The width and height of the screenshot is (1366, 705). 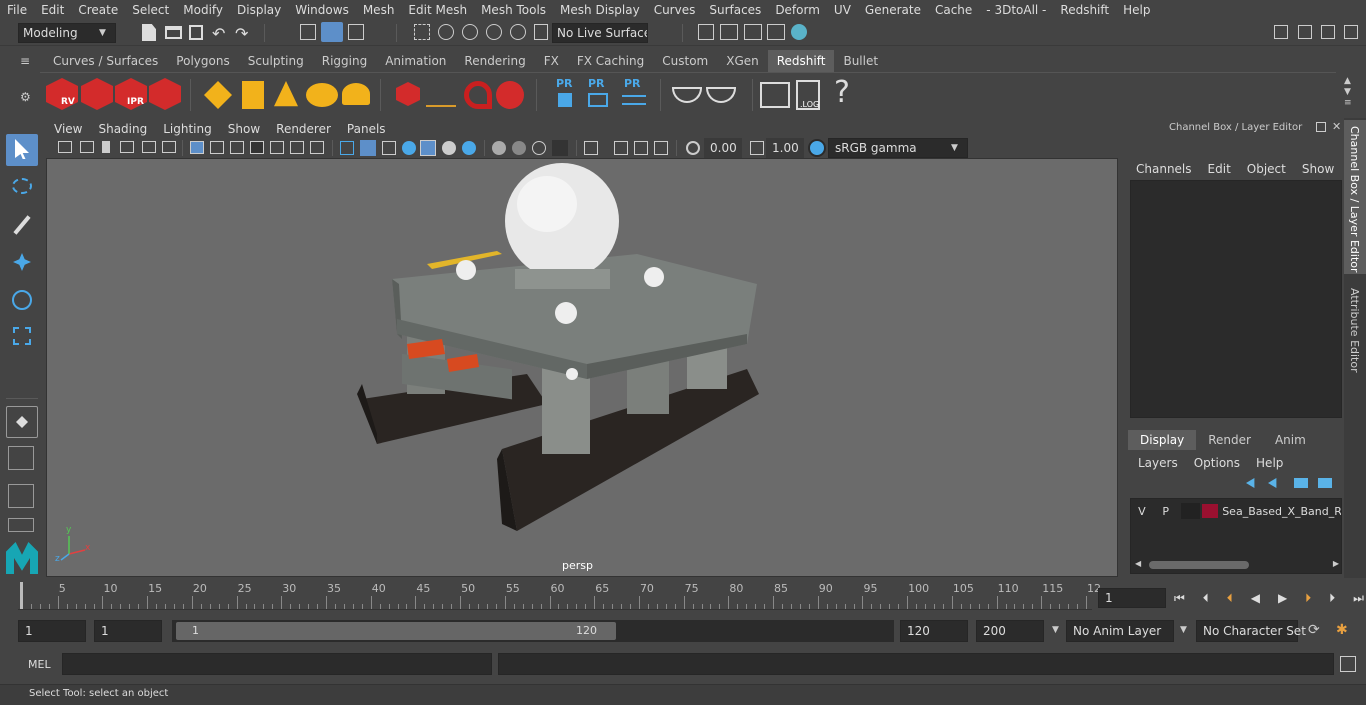 What do you see at coordinates (753, 32) in the screenshot?
I see `ipr-render-icon` at bounding box center [753, 32].